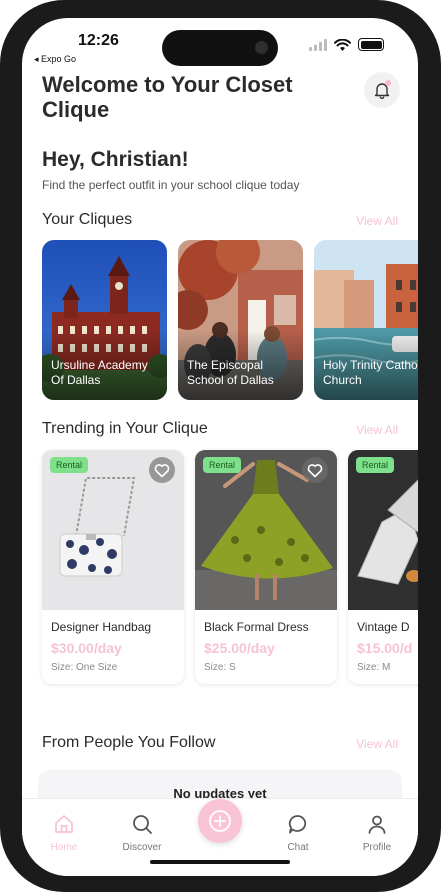 Image resolution: width=441 pixels, height=892 pixels. What do you see at coordinates (385, 648) in the screenshot?
I see `item-price: $15.00/d` at bounding box center [385, 648].